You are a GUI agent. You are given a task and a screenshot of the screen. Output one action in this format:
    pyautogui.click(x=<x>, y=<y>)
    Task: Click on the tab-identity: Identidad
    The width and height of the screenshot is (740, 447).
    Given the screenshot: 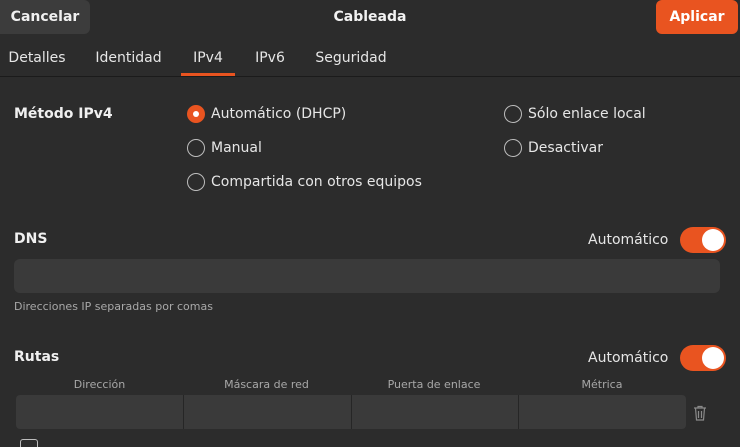 What is the action you would take?
    pyautogui.click(x=128, y=58)
    